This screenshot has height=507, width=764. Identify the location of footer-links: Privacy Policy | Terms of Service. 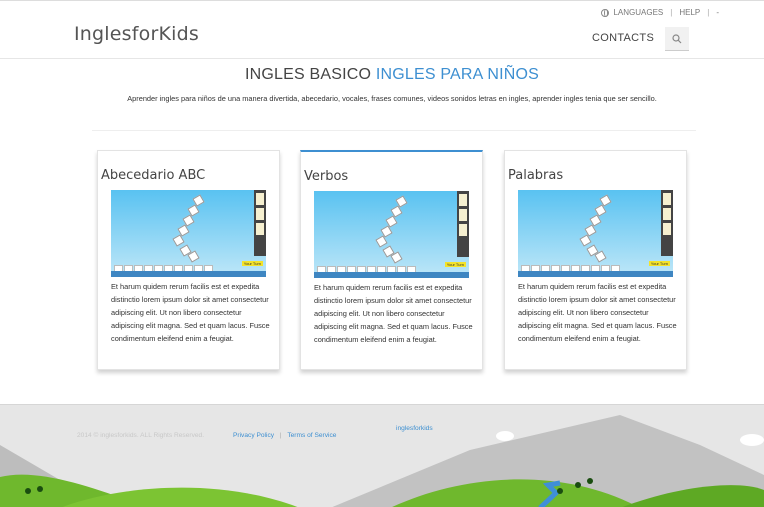
(284, 435).